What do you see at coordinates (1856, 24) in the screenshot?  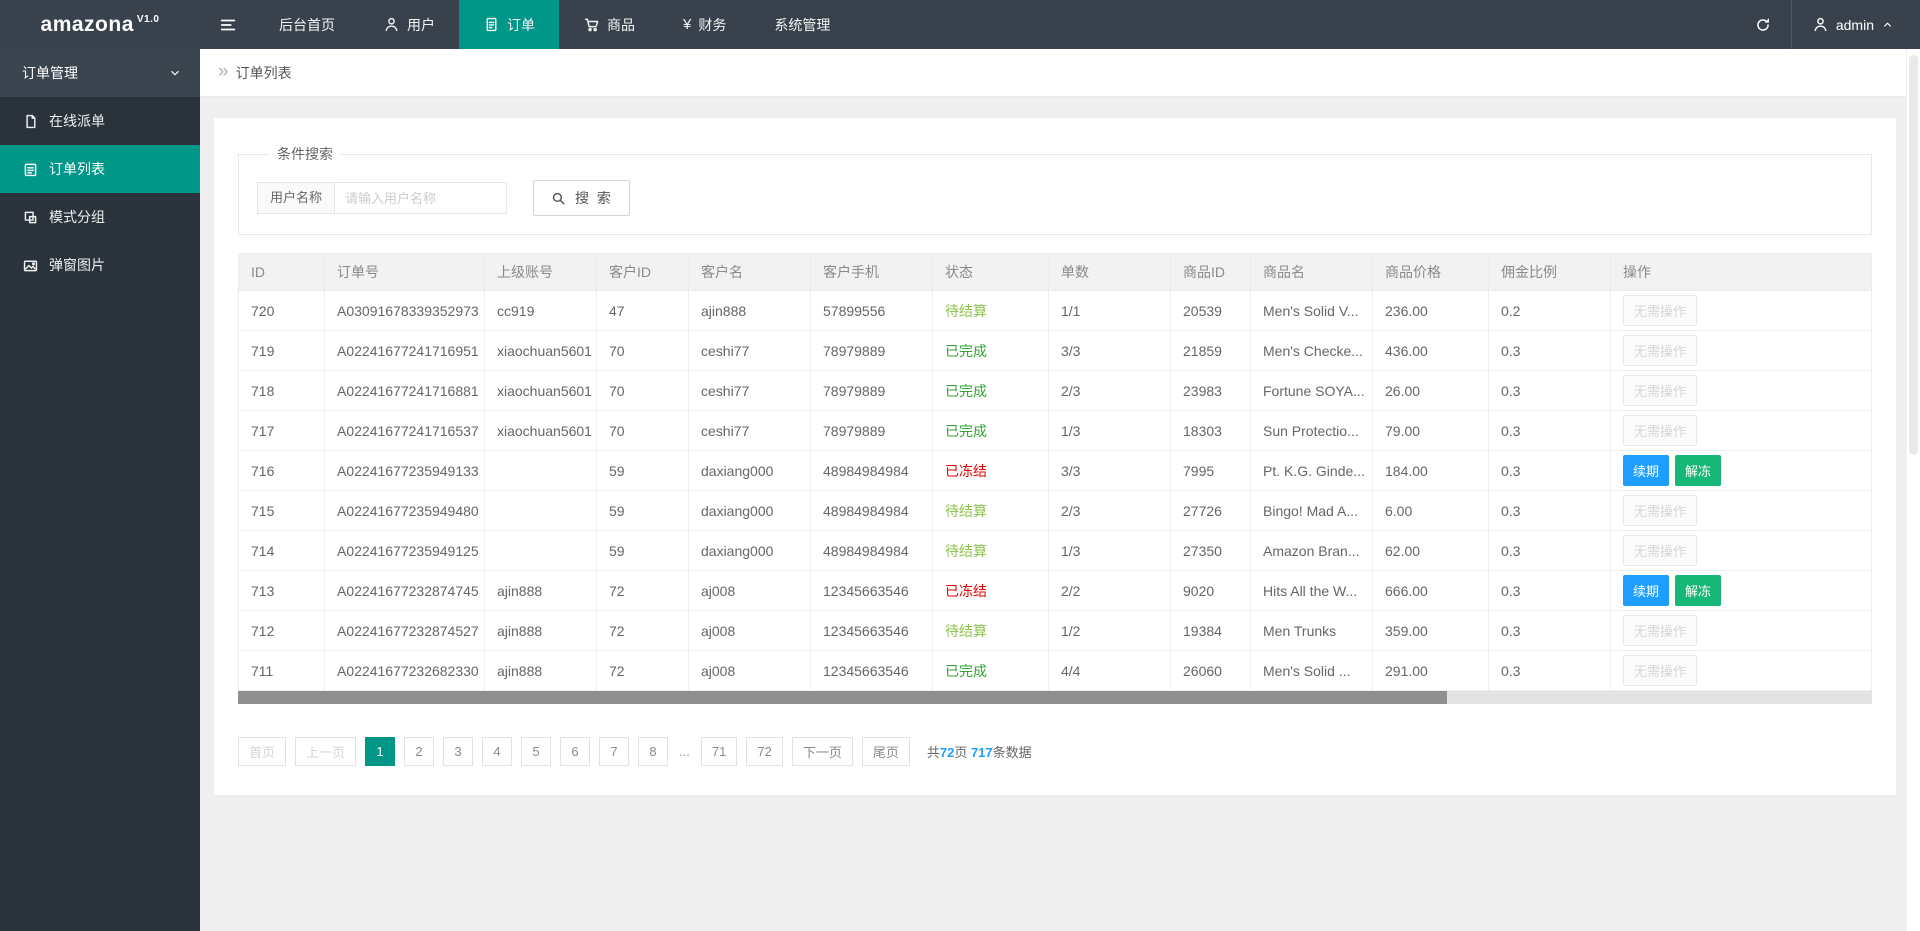 I see `user-menu: admin` at bounding box center [1856, 24].